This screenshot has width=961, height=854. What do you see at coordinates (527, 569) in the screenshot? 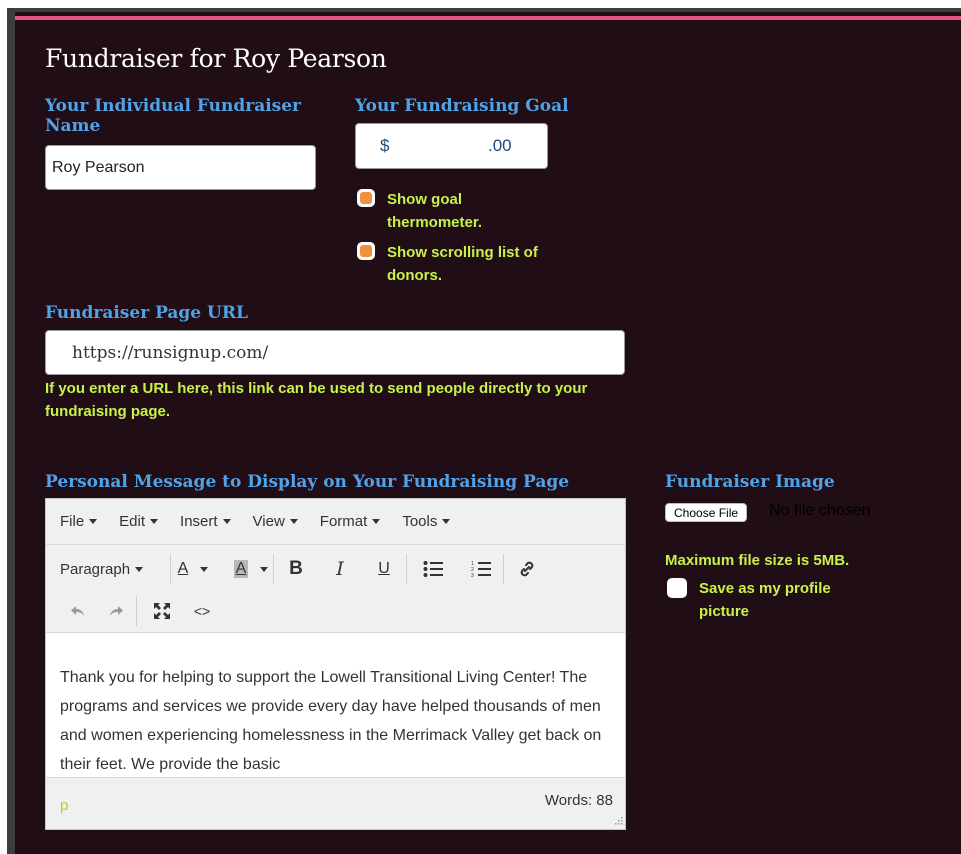
I see `link-icon` at bounding box center [527, 569].